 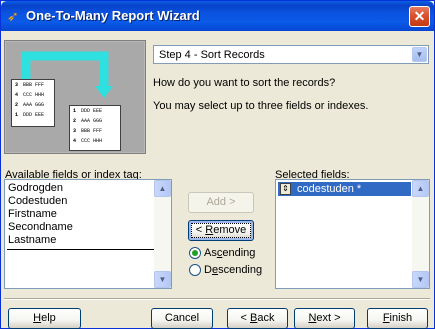 I want to click on wizard-icon: ➶, so click(x=13, y=16).